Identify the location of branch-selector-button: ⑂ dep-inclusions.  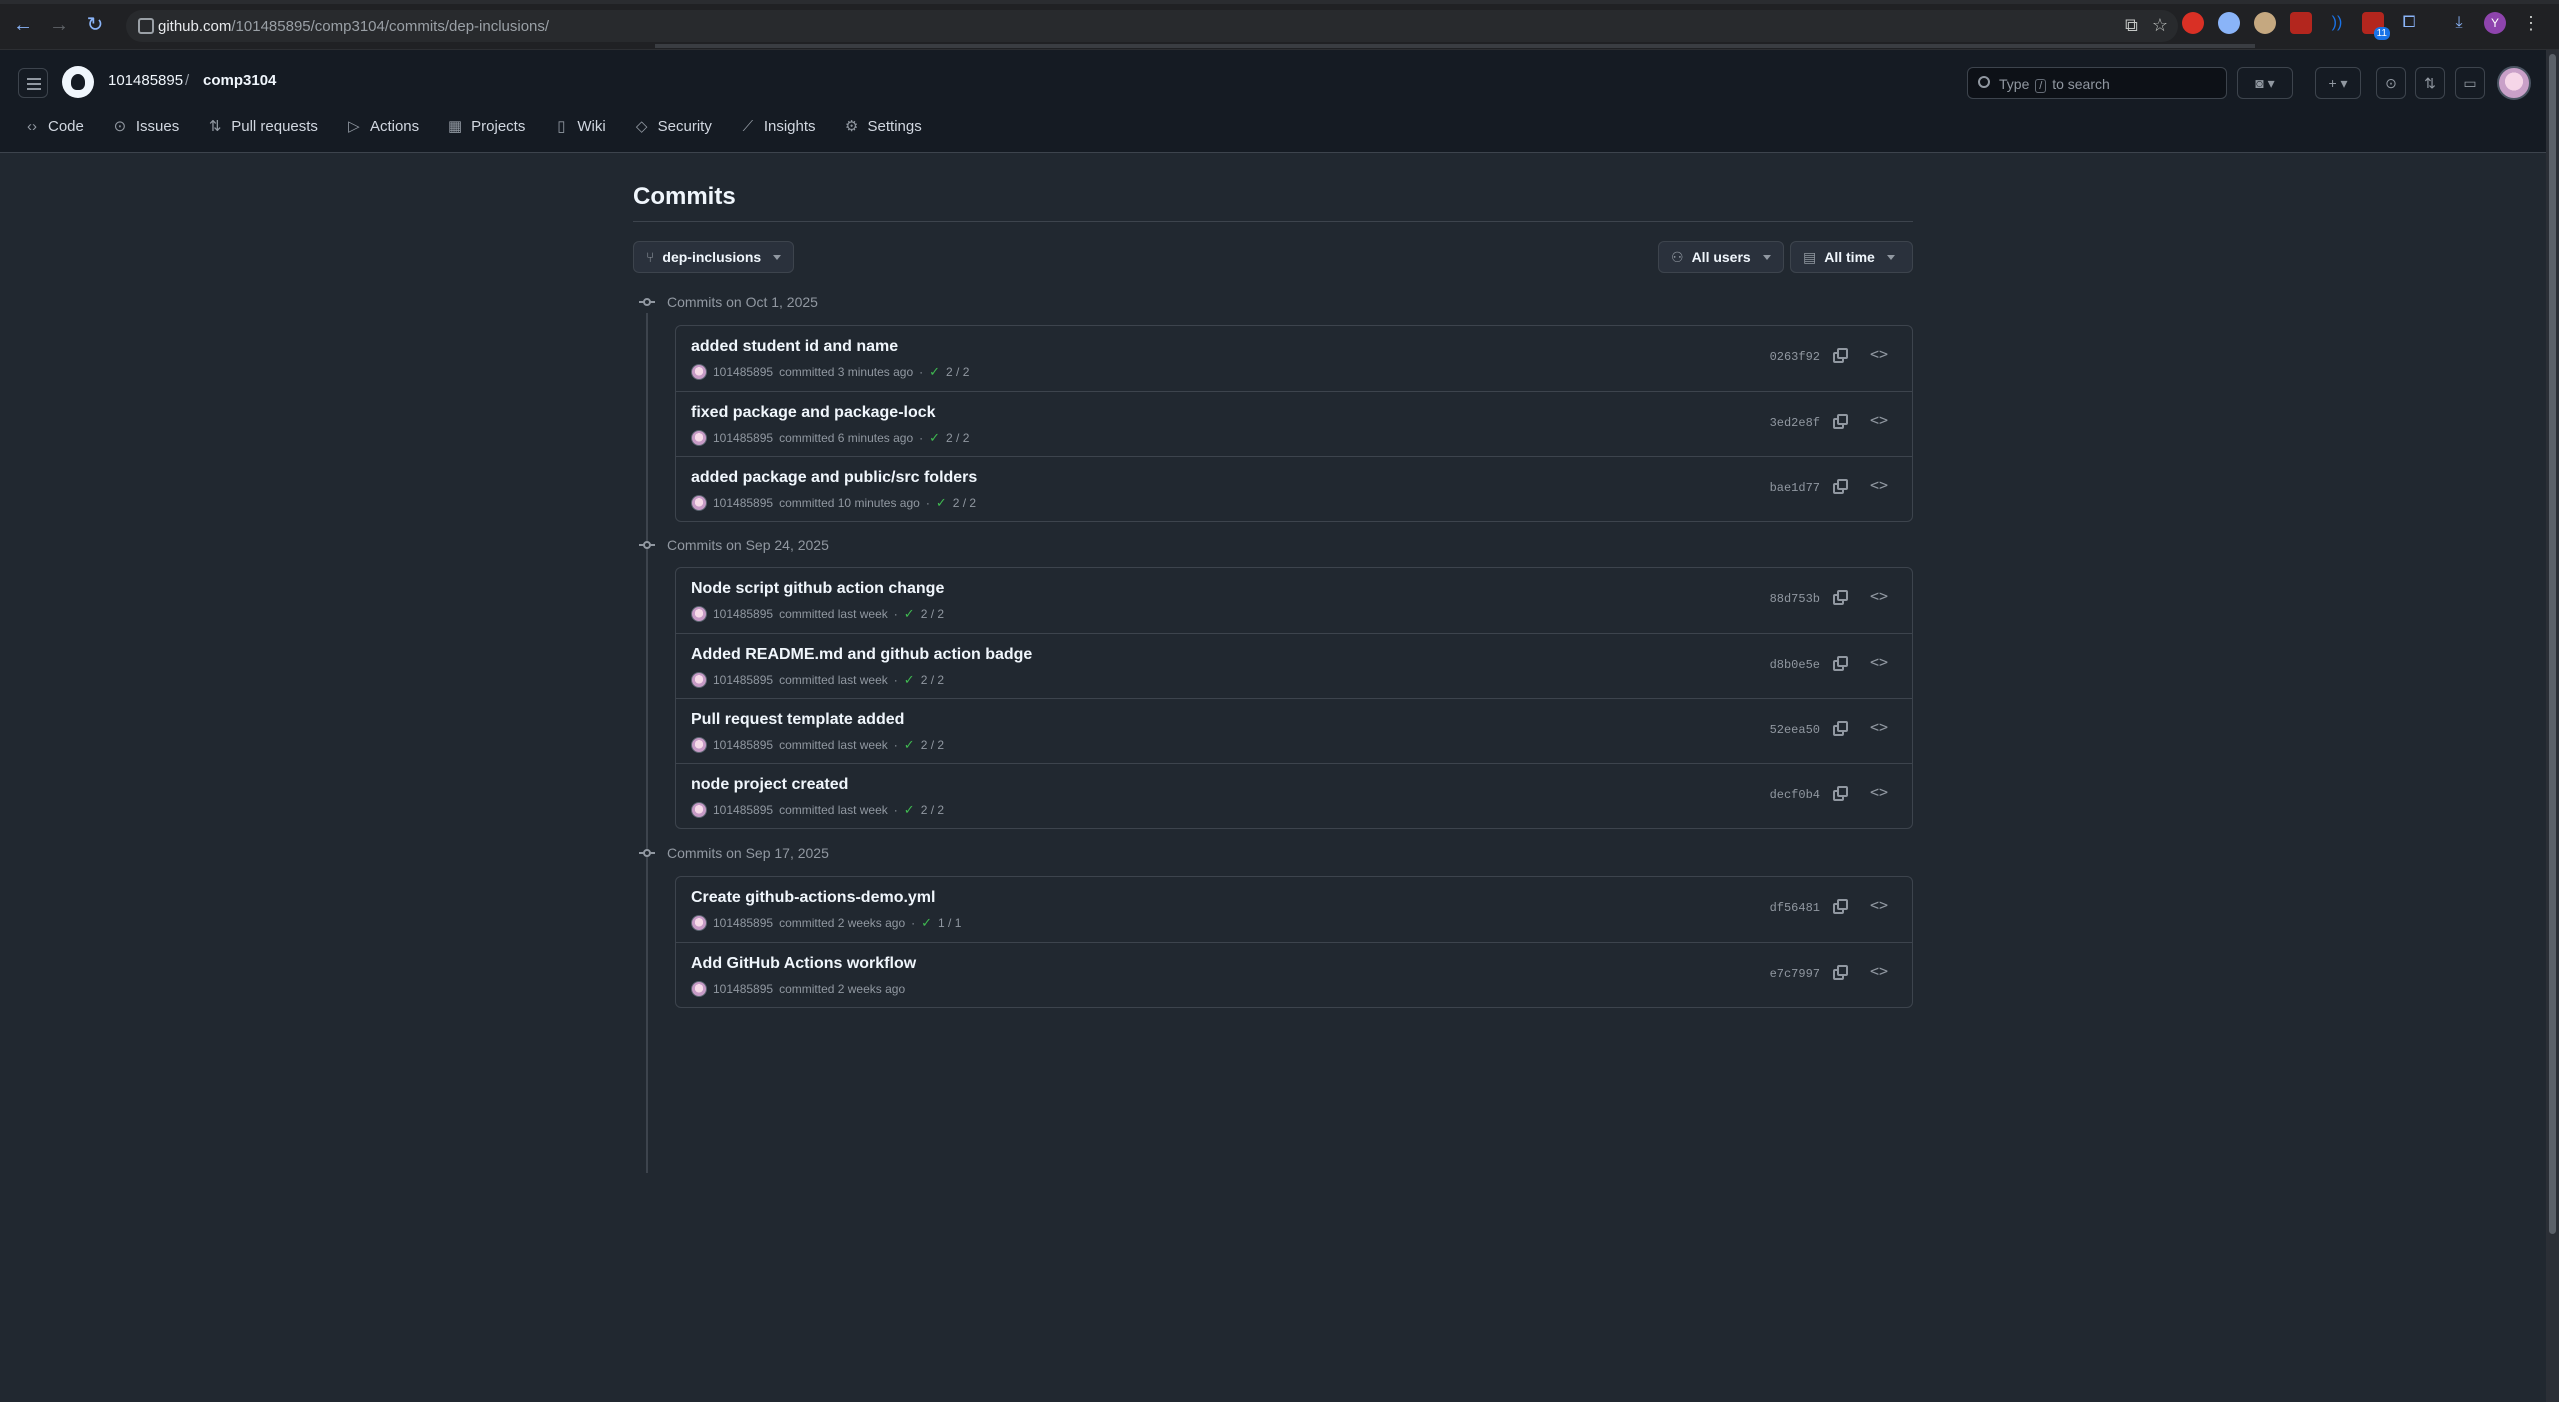
(714, 257).